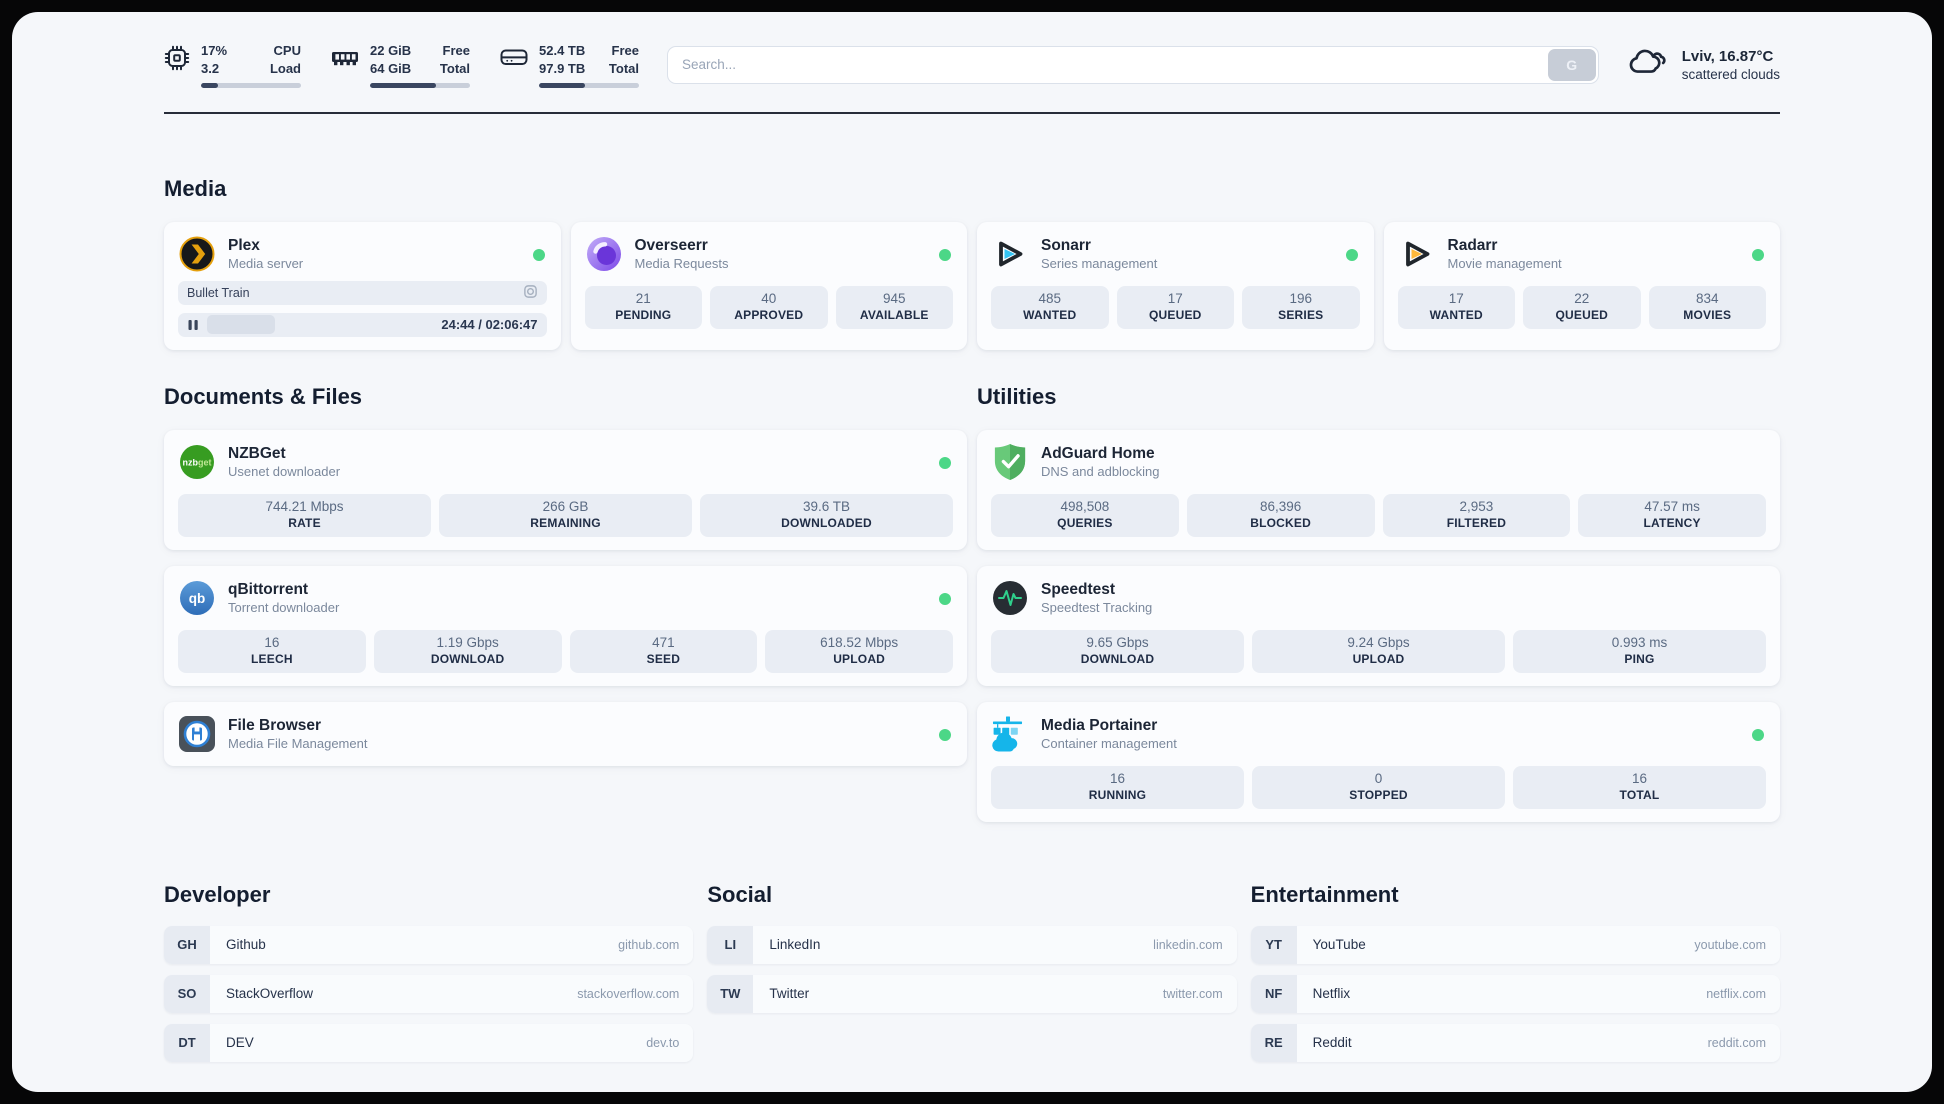  Describe the element at coordinates (1280, 515) in the screenshot. I see `stat-blocked: 86,396 BLOCKED` at that location.